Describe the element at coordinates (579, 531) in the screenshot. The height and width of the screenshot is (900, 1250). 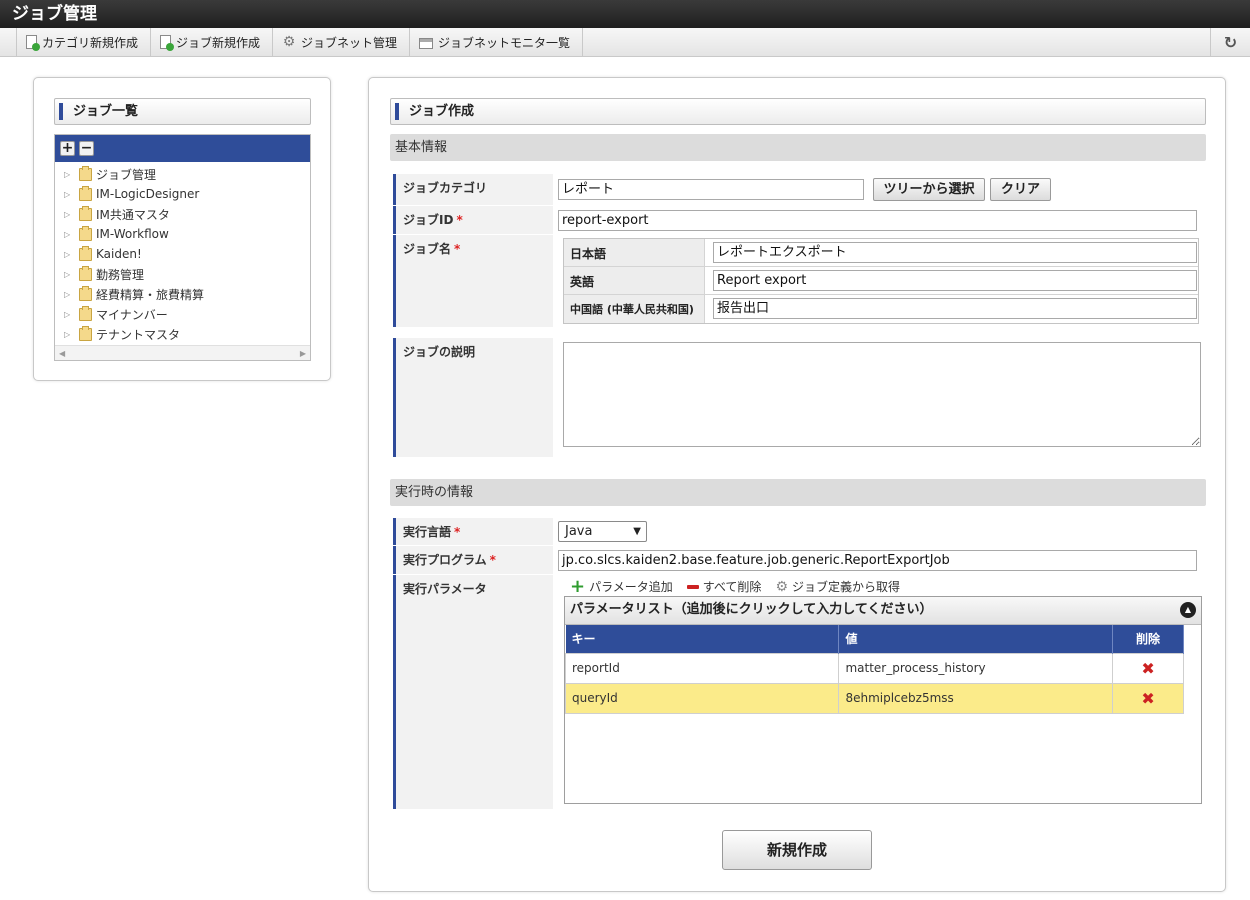
I see `exec-language-value: Java` at that location.